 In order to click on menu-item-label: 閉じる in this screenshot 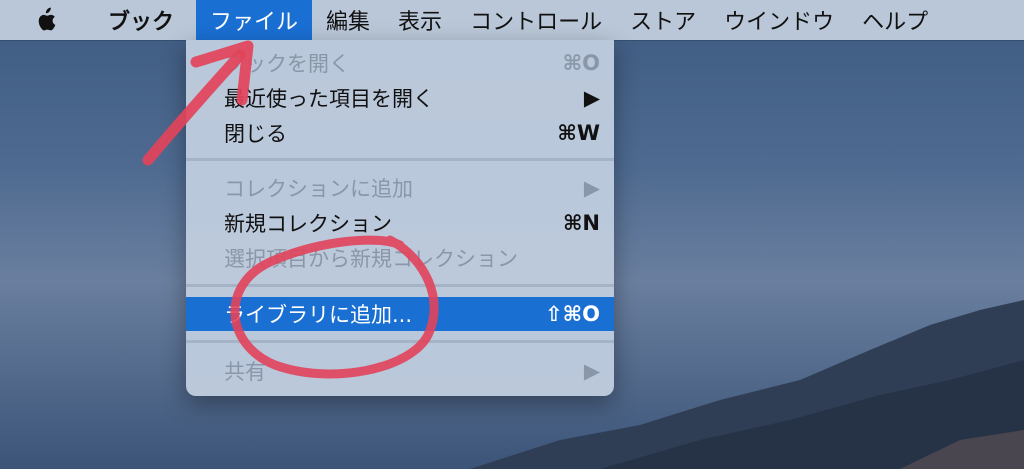, I will do `click(255, 134)`.